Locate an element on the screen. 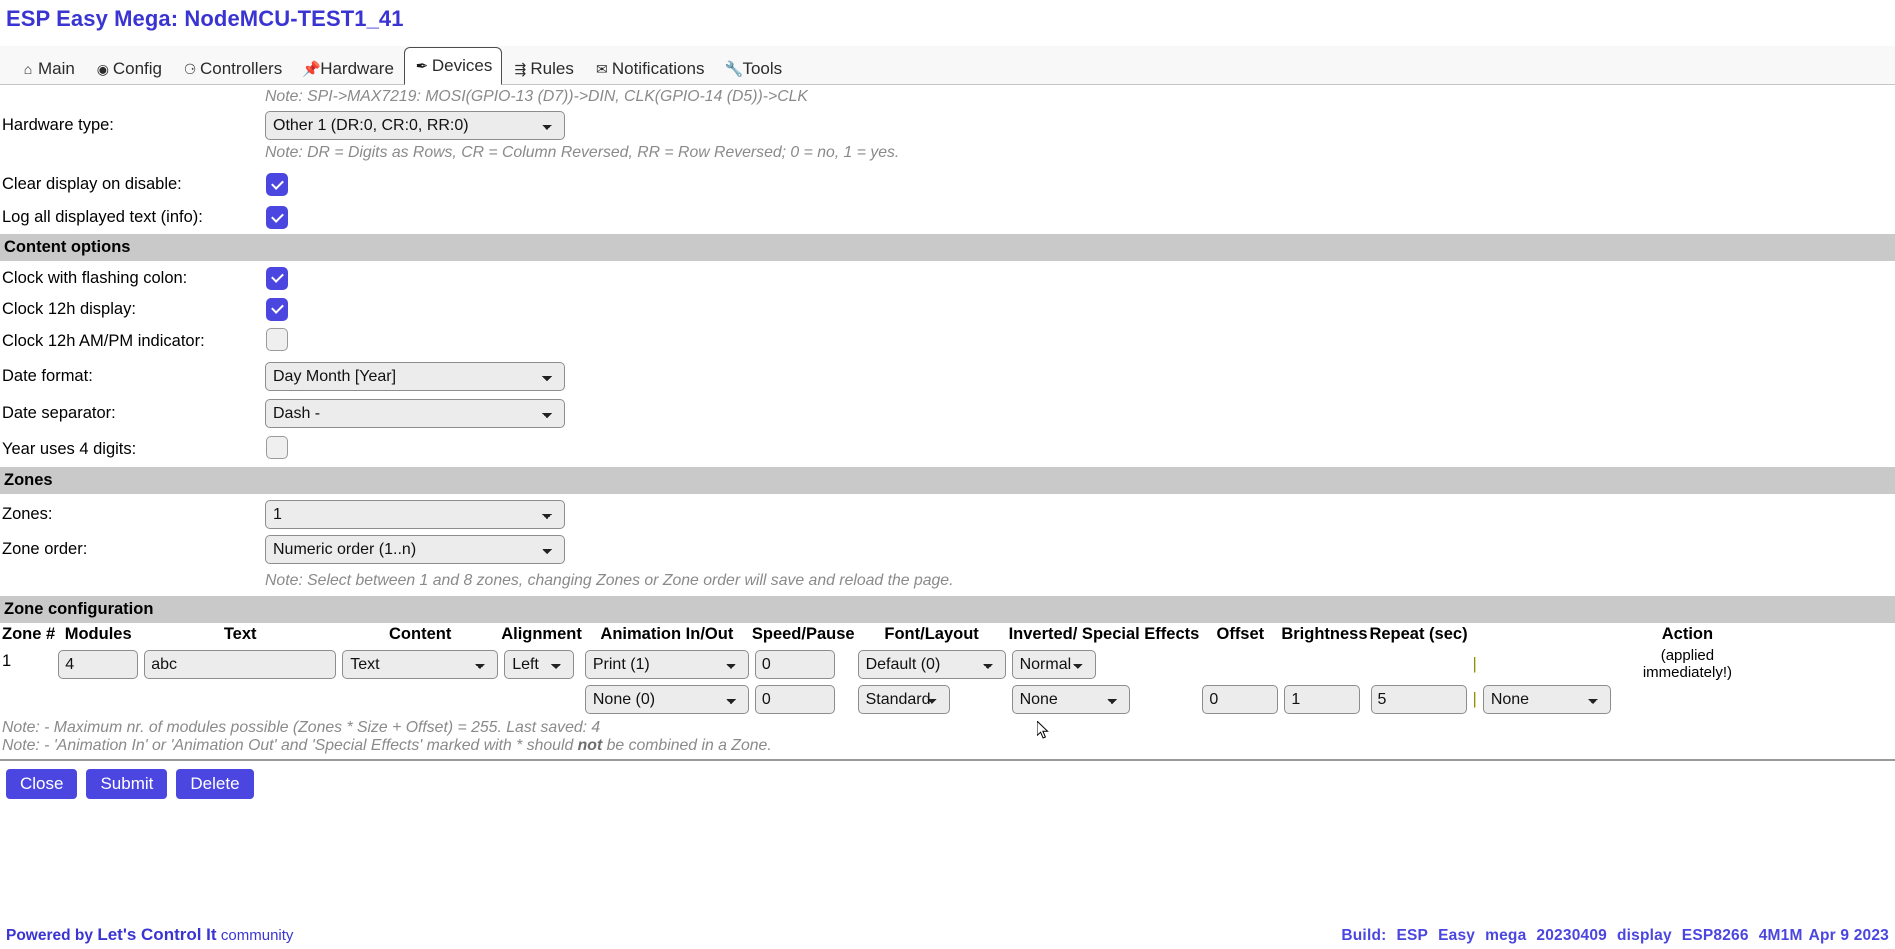  clock-12h-label: Clock 12h display: is located at coordinates (69, 308).